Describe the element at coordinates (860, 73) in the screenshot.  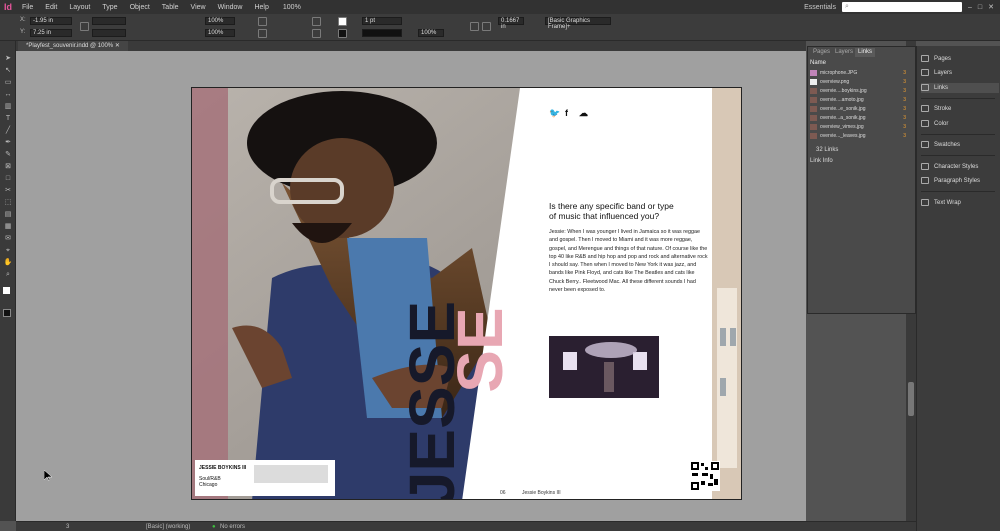
I see `list-item: microphone.JPG 3` at that location.